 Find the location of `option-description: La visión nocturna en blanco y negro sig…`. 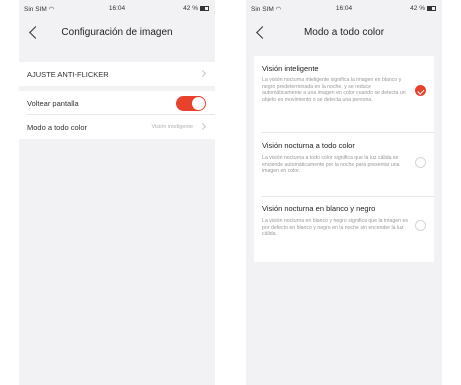

option-description: La visión nocturna en blanco y negro sig… is located at coordinates (335, 228).